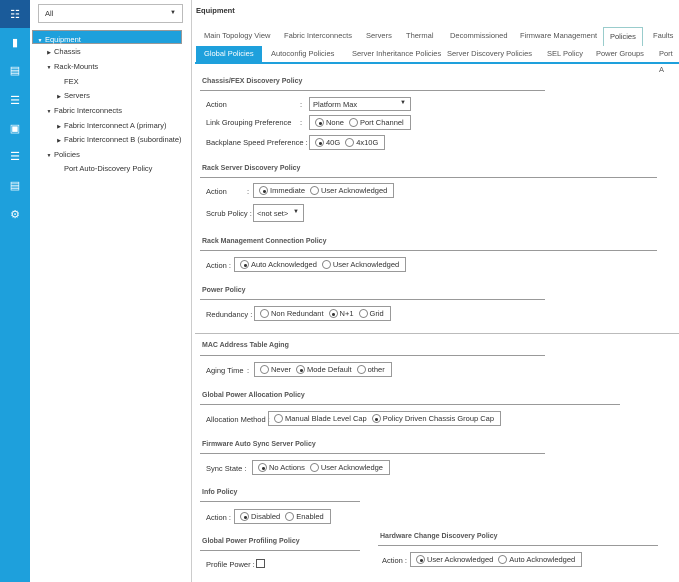 This screenshot has width=679, height=582. I want to click on subtab-sel-policy: SEL Policy, so click(565, 54).